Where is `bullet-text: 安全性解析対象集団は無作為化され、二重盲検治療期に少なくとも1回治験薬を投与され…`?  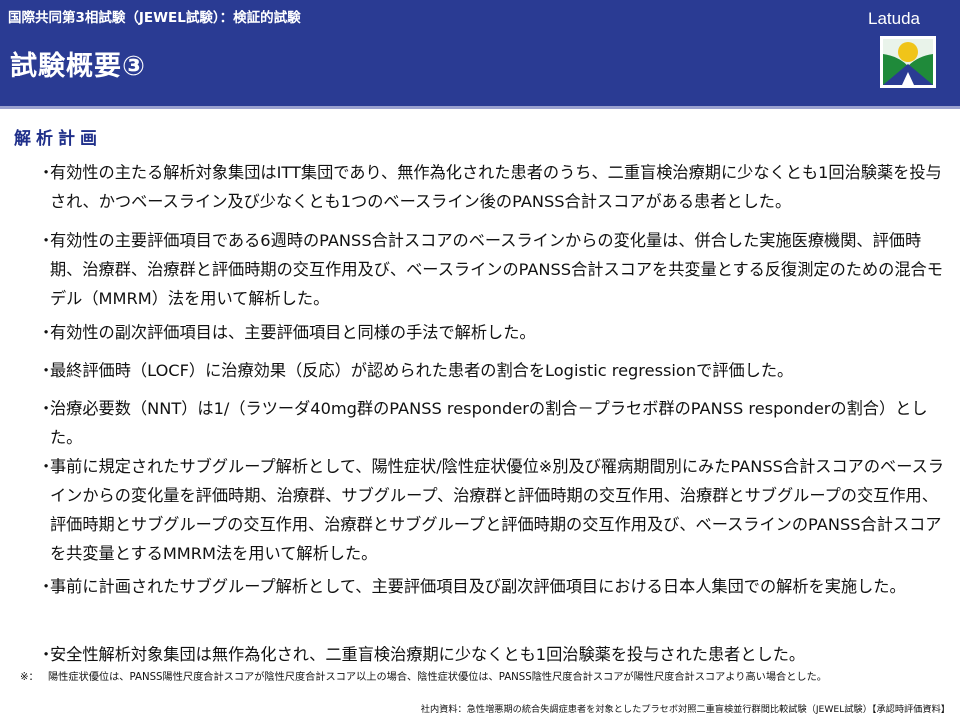
bullet-text: 安全性解析対象集団は無作為化され、二重盲検治療期に少なくとも1回治験薬を投与され… is located at coordinates (428, 654).